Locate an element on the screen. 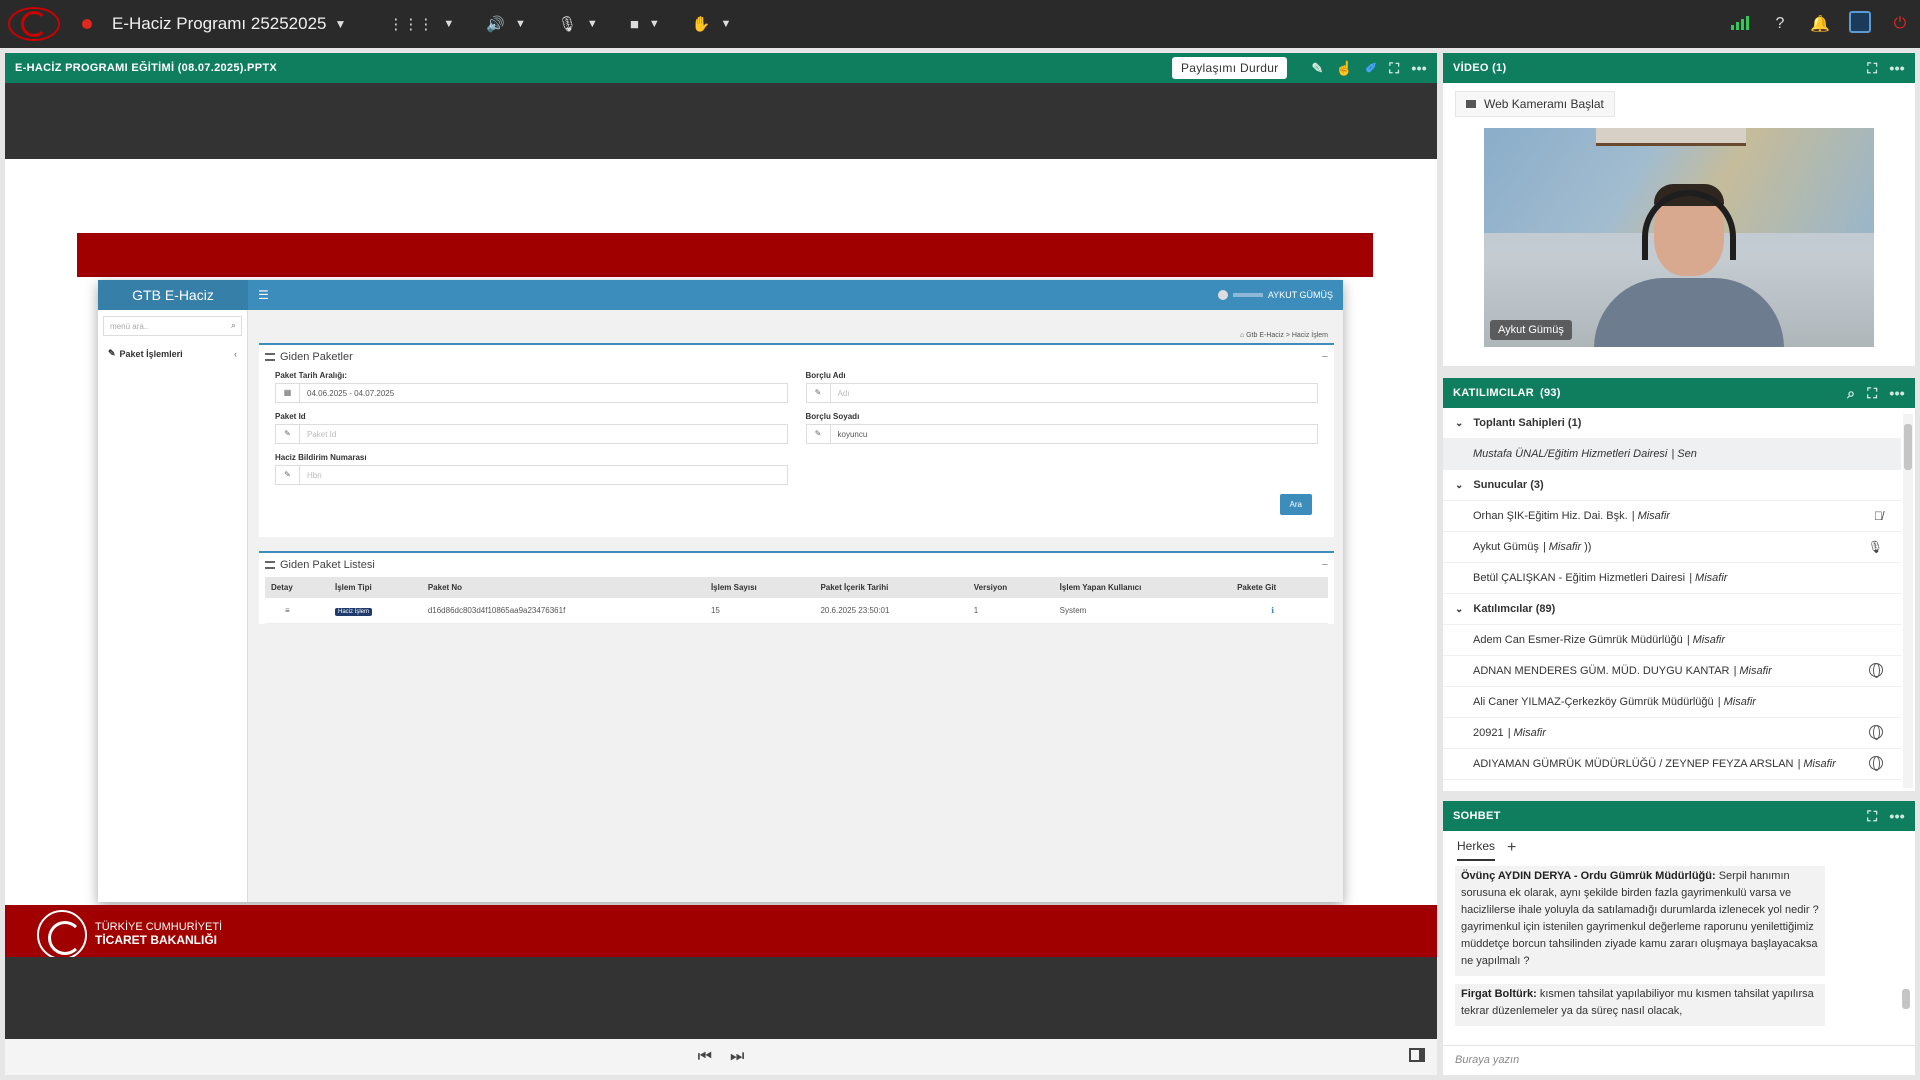 Image resolution: width=1920 pixels, height=1080 pixels. participants-pod-header: KATILIMCILAR (93) ⌕ ⛶ ••• is located at coordinates (1679, 393).